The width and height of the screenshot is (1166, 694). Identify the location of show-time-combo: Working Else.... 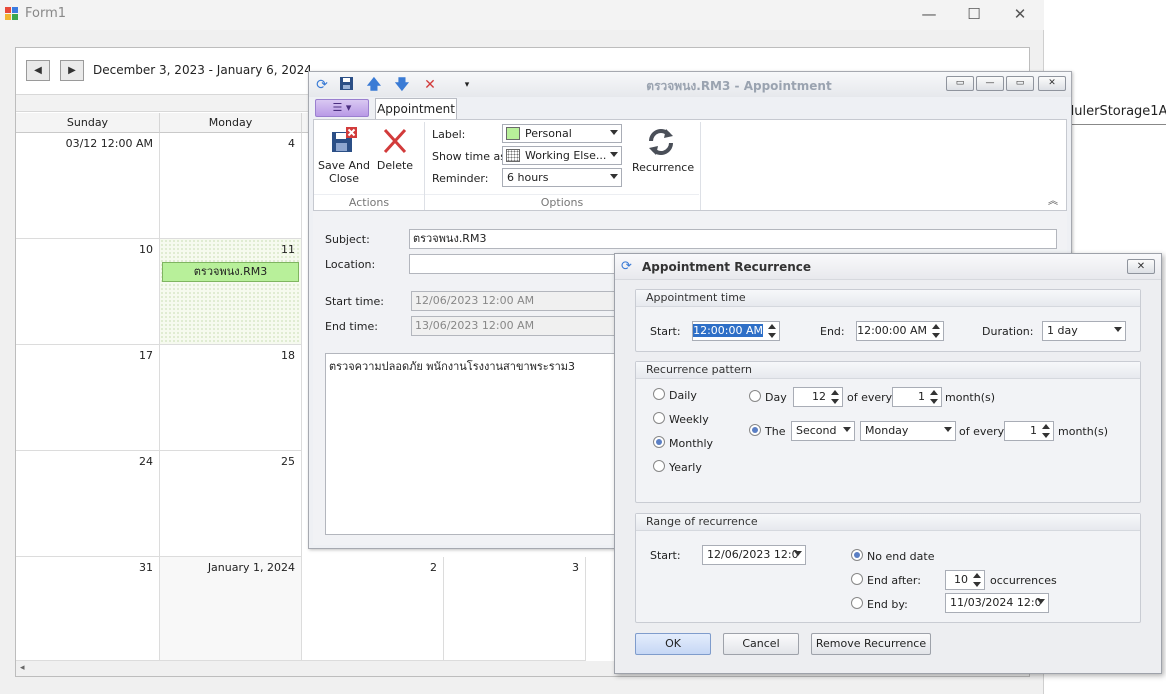
(562, 155).